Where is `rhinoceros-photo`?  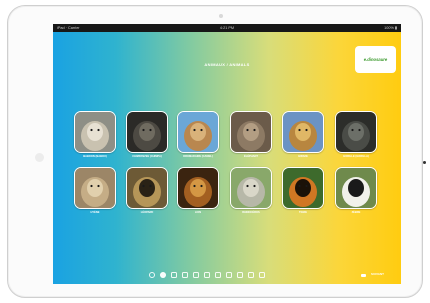 rhinoceros-photo is located at coordinates (251, 188).